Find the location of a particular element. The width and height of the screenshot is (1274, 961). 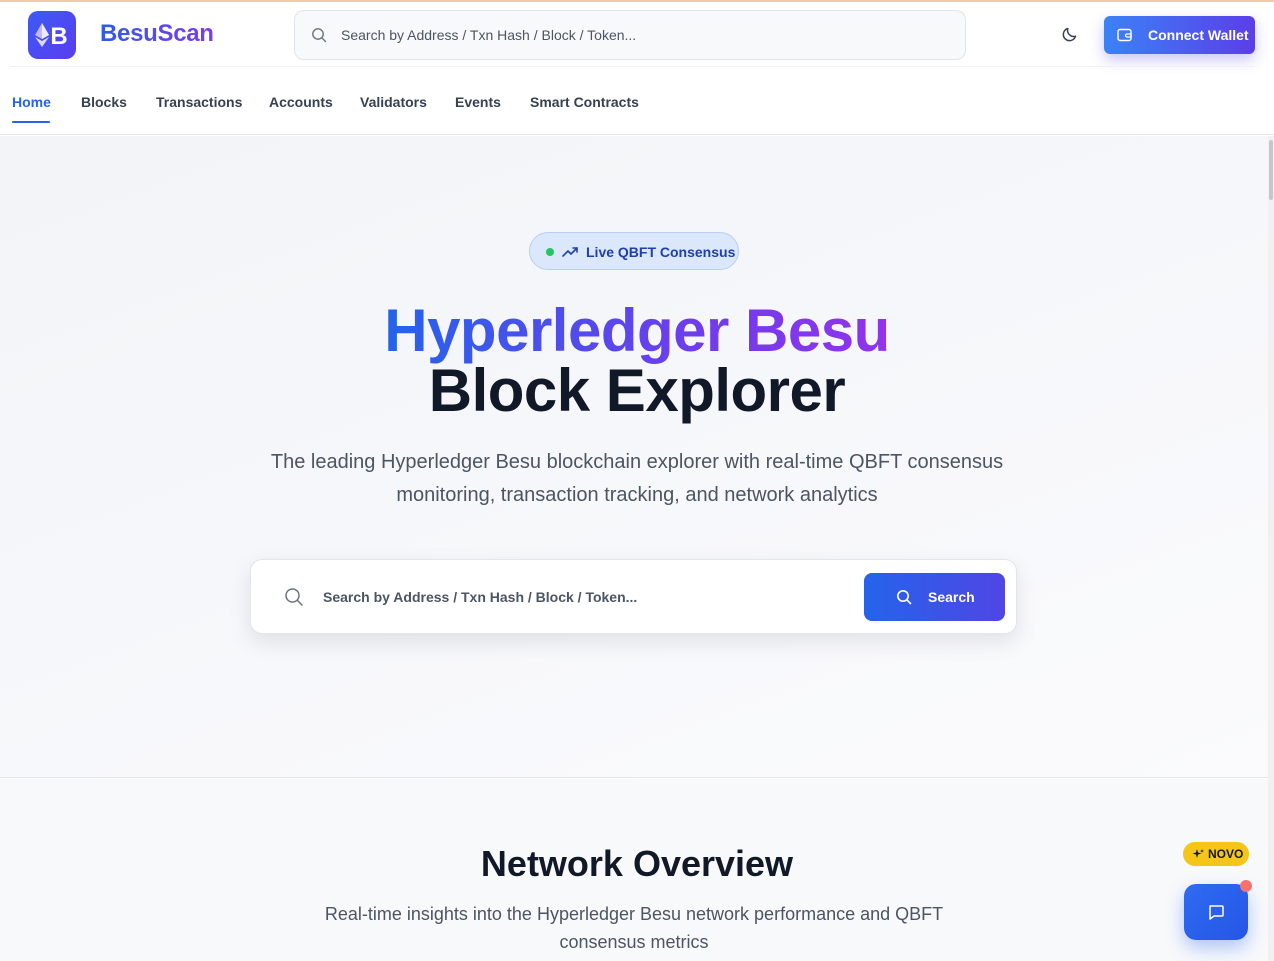

nav-item-blocks: Blocks is located at coordinates (104, 102).